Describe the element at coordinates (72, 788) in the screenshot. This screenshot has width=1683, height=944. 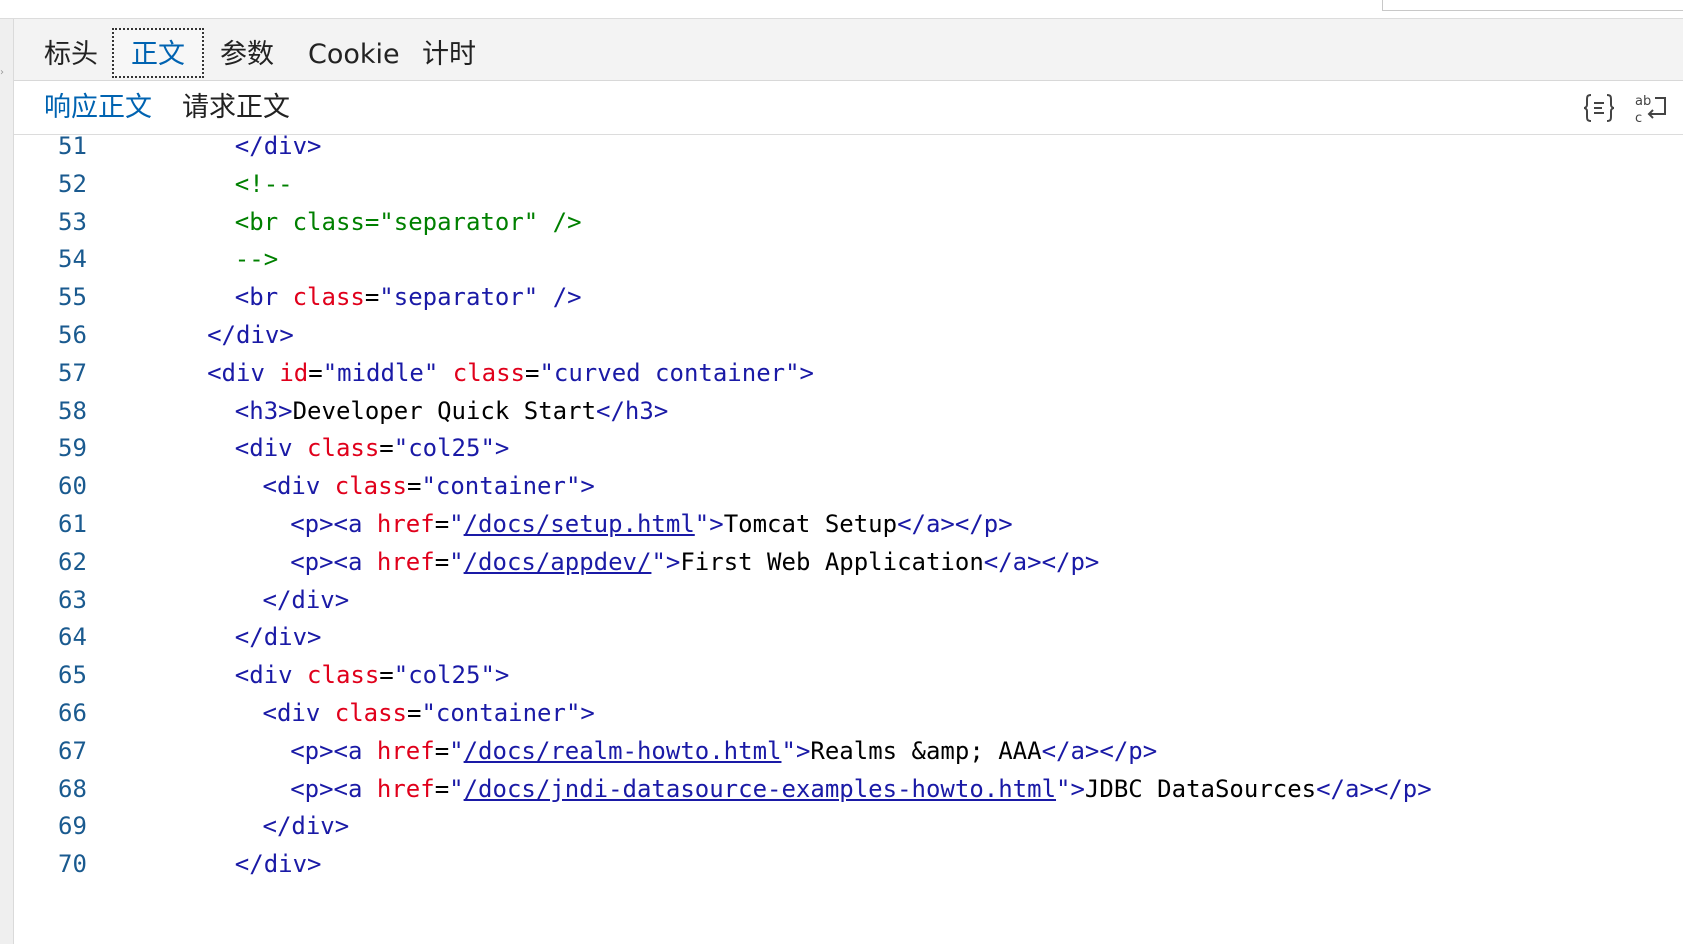
I see `line-number: 68` at that location.